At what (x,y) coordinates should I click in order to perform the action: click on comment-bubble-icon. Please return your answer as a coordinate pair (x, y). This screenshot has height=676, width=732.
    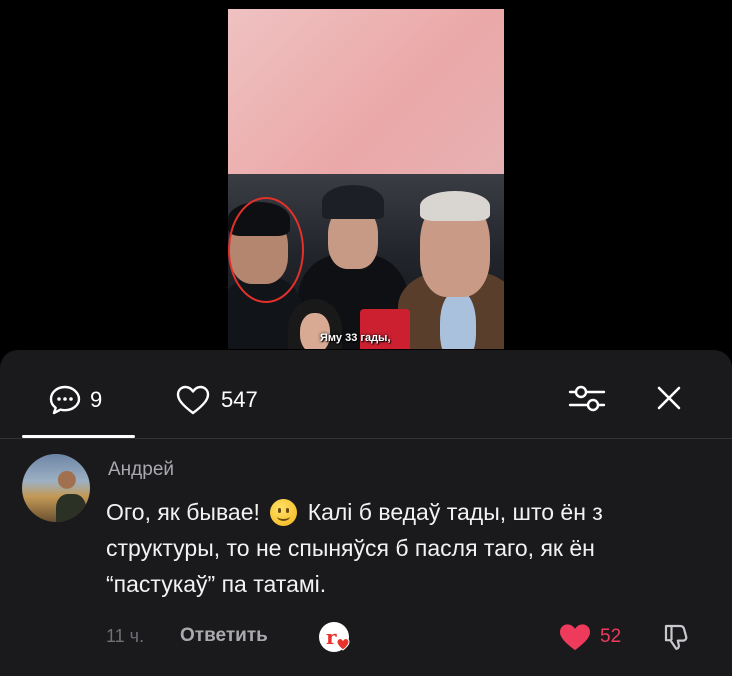
    Looking at the image, I should click on (65, 400).